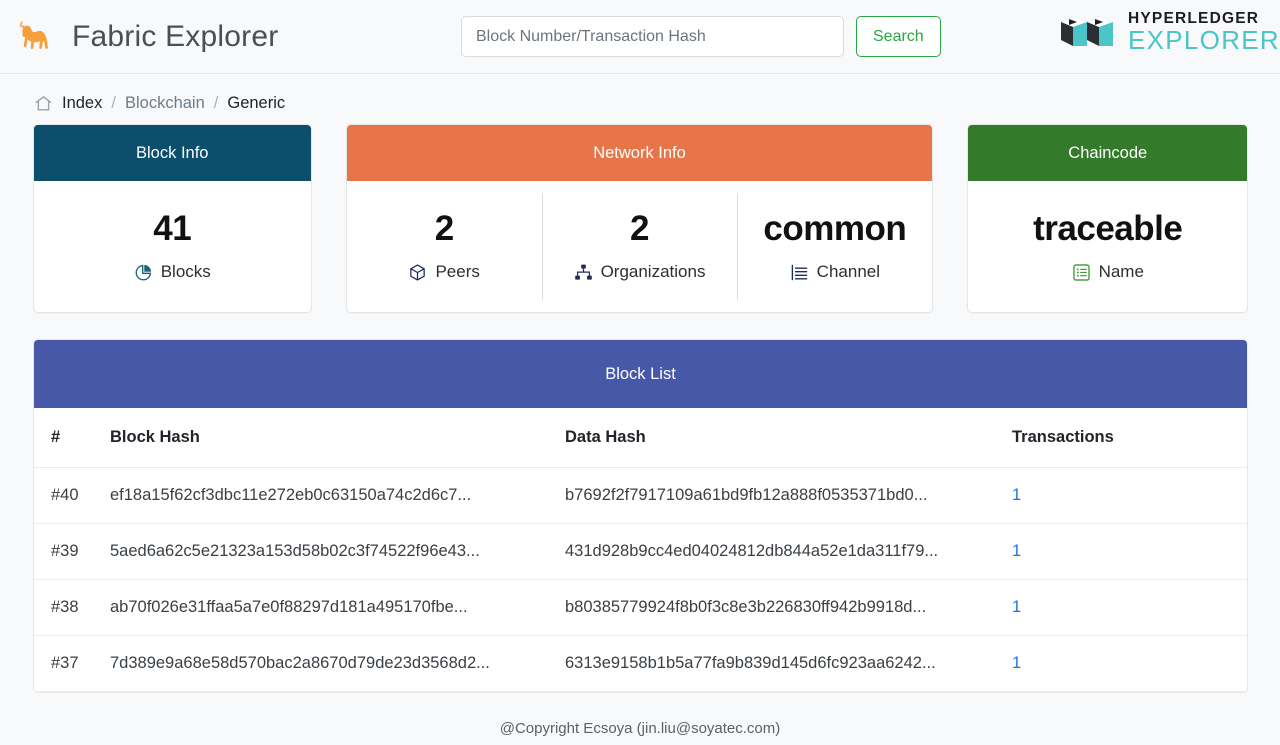 This screenshot has height=745, width=1280. What do you see at coordinates (639, 228) in the screenshot?
I see `stat-organizations-value: 2` at bounding box center [639, 228].